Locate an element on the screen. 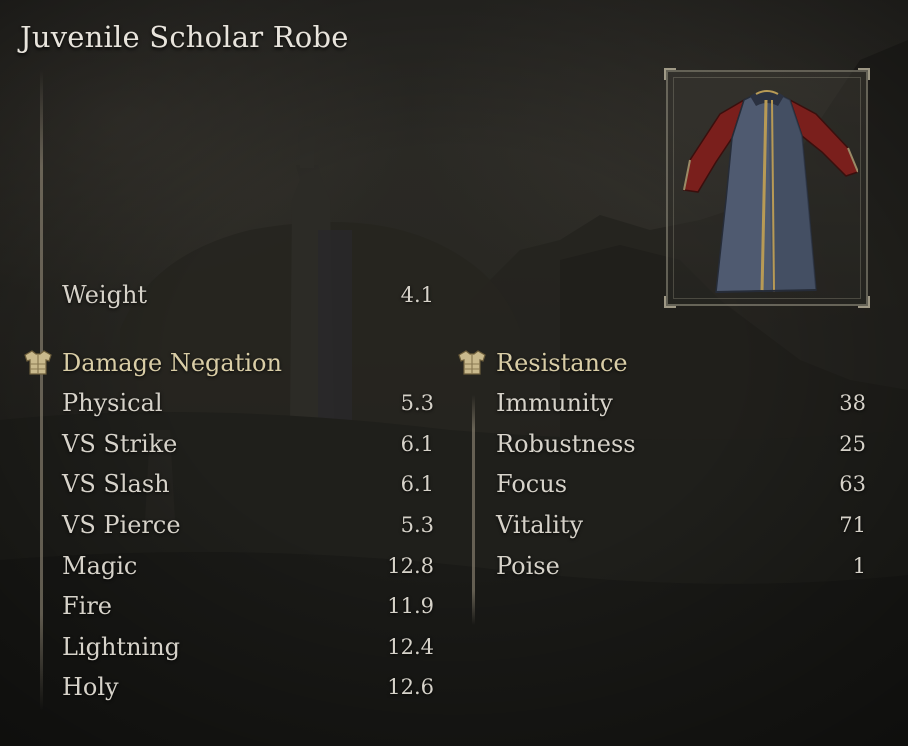 The image size is (908, 746). weight-value: 4.1 is located at coordinates (417, 295).